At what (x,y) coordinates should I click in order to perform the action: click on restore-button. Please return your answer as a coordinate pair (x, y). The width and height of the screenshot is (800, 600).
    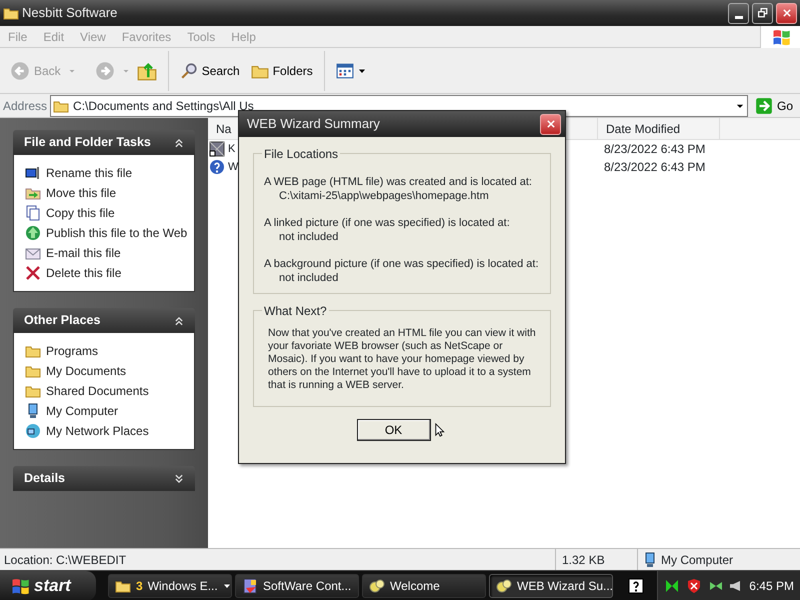
    Looking at the image, I should click on (762, 13).